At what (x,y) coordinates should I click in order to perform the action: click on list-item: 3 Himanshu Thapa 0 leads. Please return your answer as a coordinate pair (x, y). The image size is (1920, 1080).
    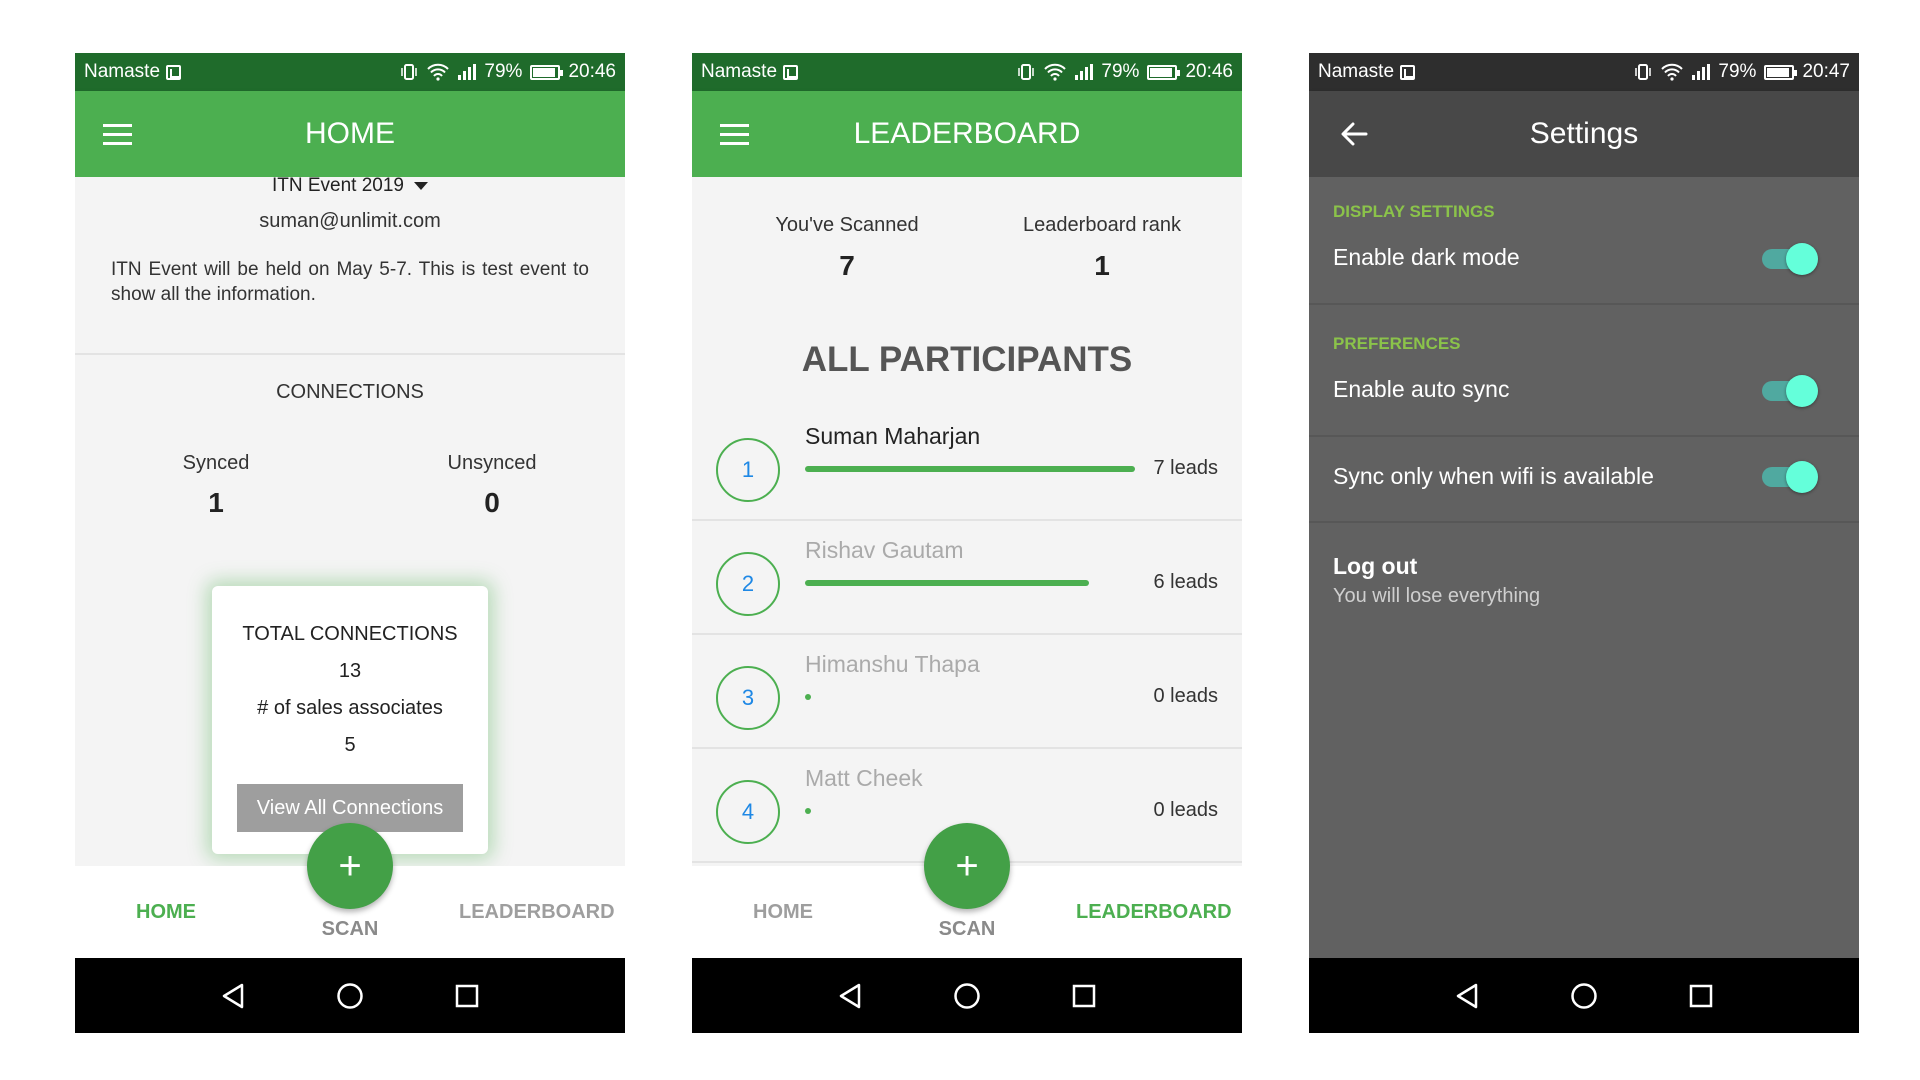
    Looking at the image, I should click on (967, 692).